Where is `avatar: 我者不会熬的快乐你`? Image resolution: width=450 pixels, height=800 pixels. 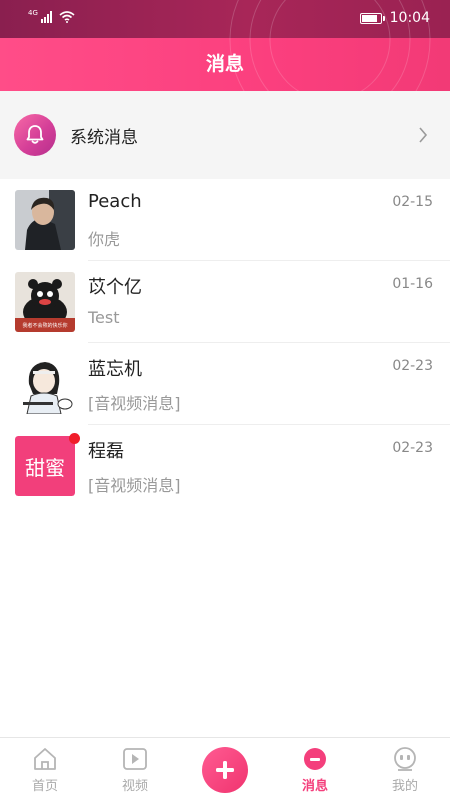 avatar: 我者不会熬的快乐你 is located at coordinates (45, 302).